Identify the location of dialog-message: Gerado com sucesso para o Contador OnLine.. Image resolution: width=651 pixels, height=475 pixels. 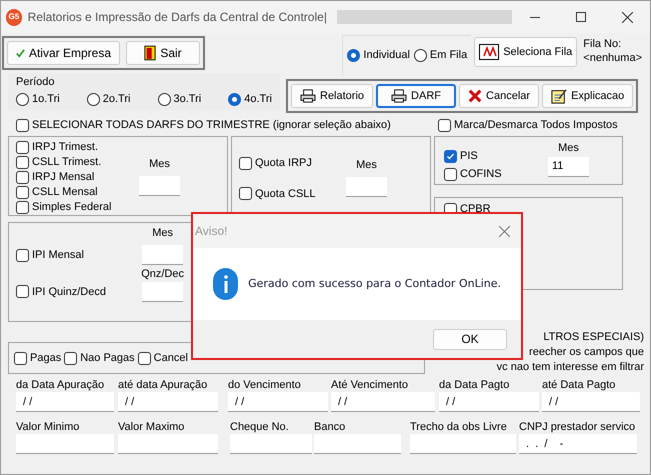
(374, 284).